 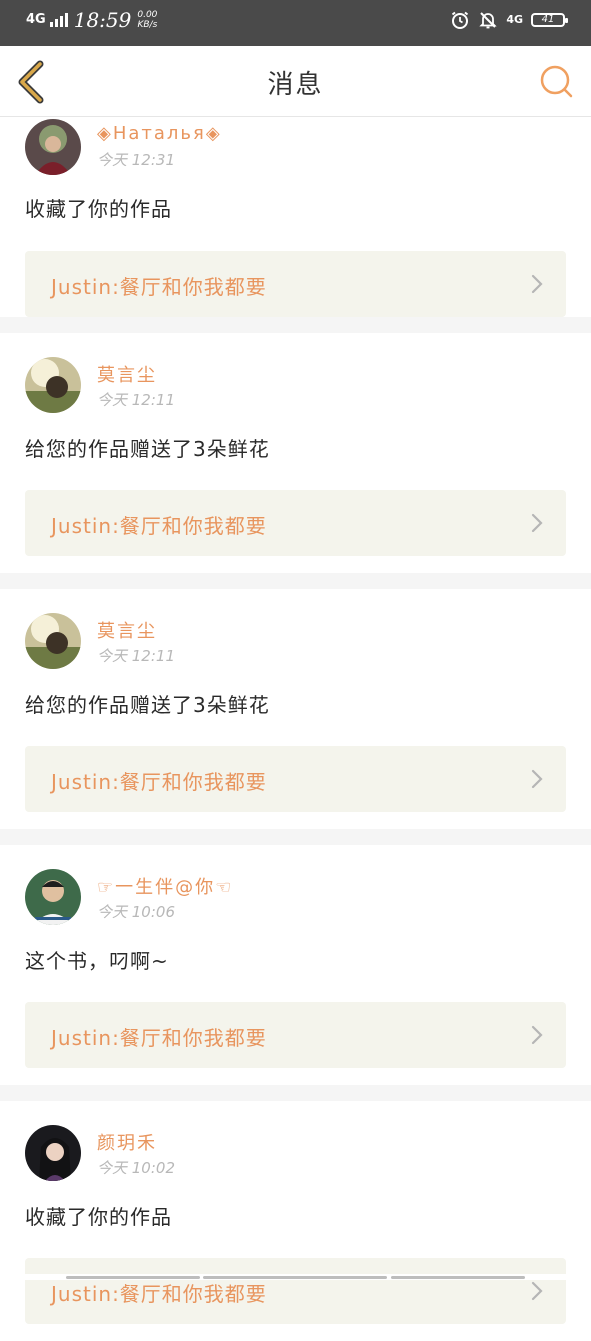 I want to click on status-left: 4G 18:59 0.00 KB/s, so click(x=91, y=20).